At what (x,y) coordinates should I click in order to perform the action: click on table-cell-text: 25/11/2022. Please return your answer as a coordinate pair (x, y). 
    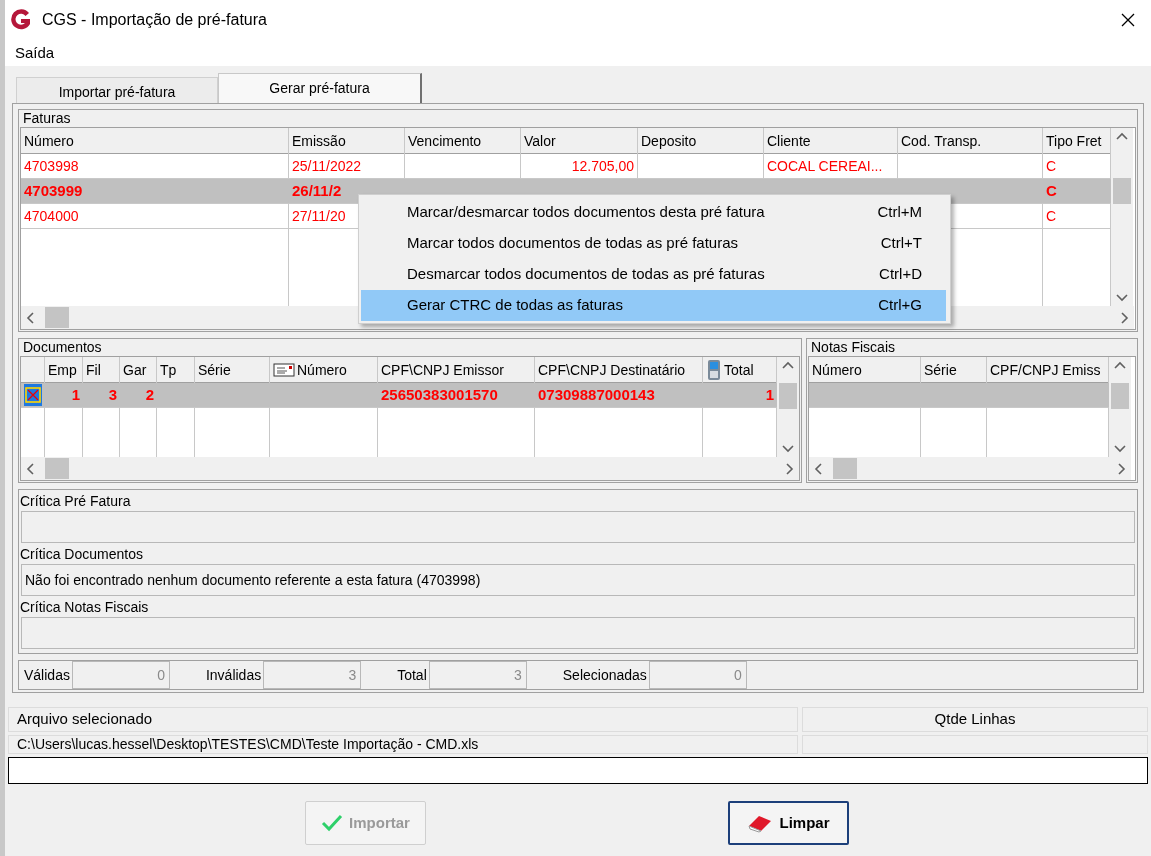
    Looking at the image, I should click on (327, 166).